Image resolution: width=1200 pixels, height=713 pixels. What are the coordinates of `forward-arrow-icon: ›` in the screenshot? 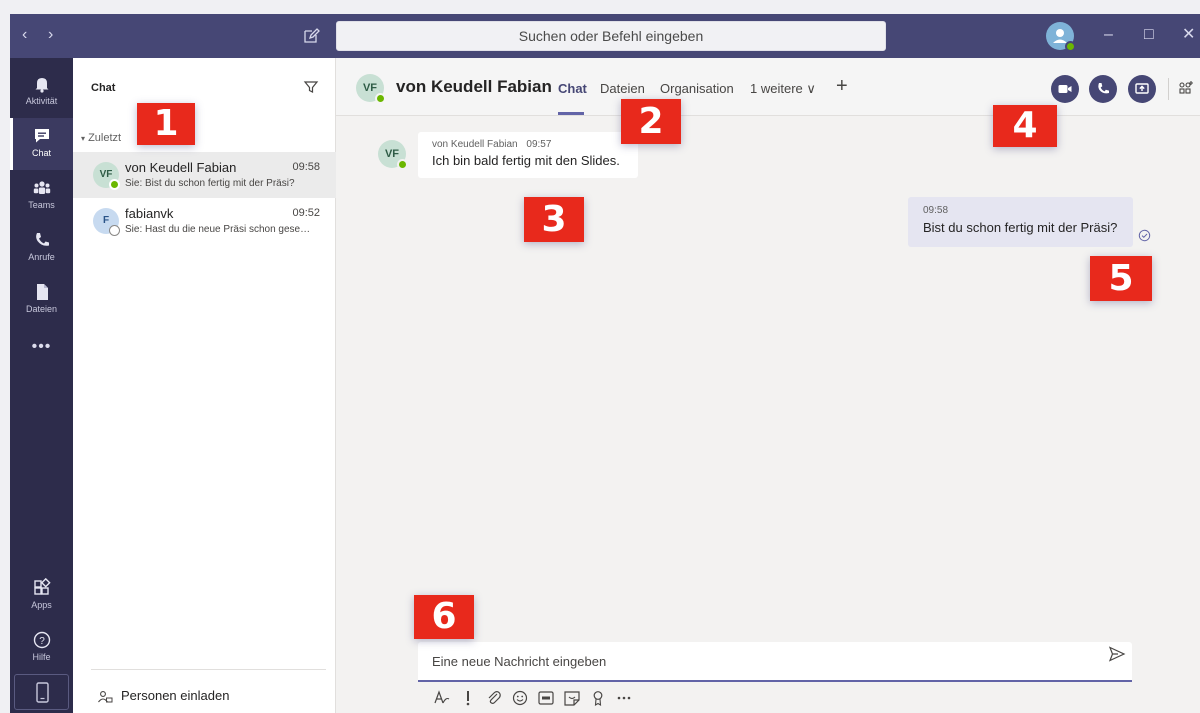 It's located at (50, 35).